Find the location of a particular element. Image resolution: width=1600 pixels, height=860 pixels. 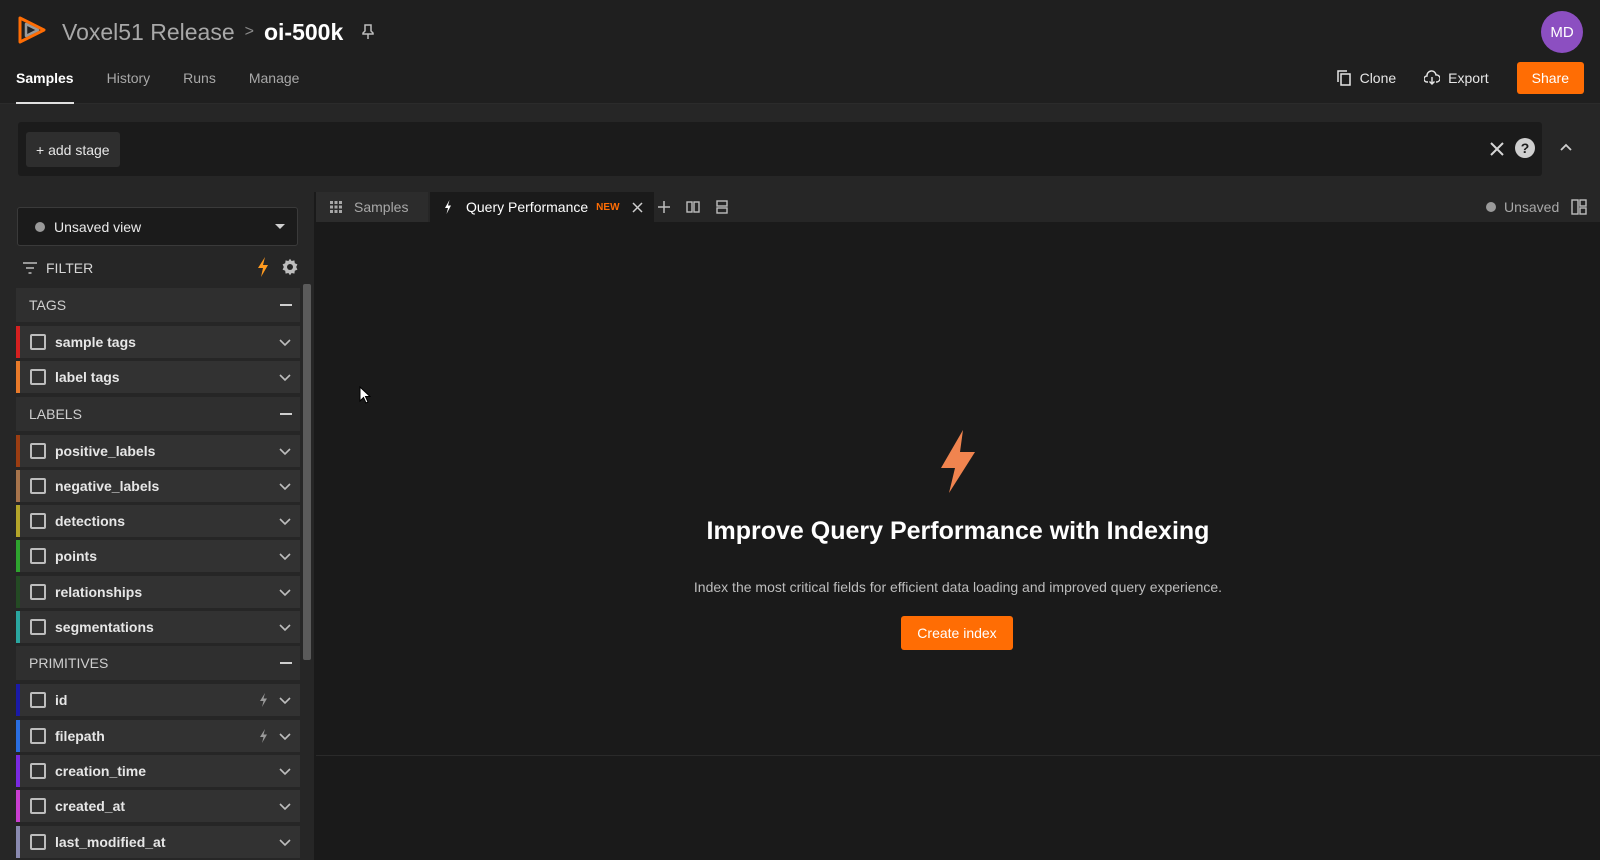

field-row: sample tags is located at coordinates (158, 342).